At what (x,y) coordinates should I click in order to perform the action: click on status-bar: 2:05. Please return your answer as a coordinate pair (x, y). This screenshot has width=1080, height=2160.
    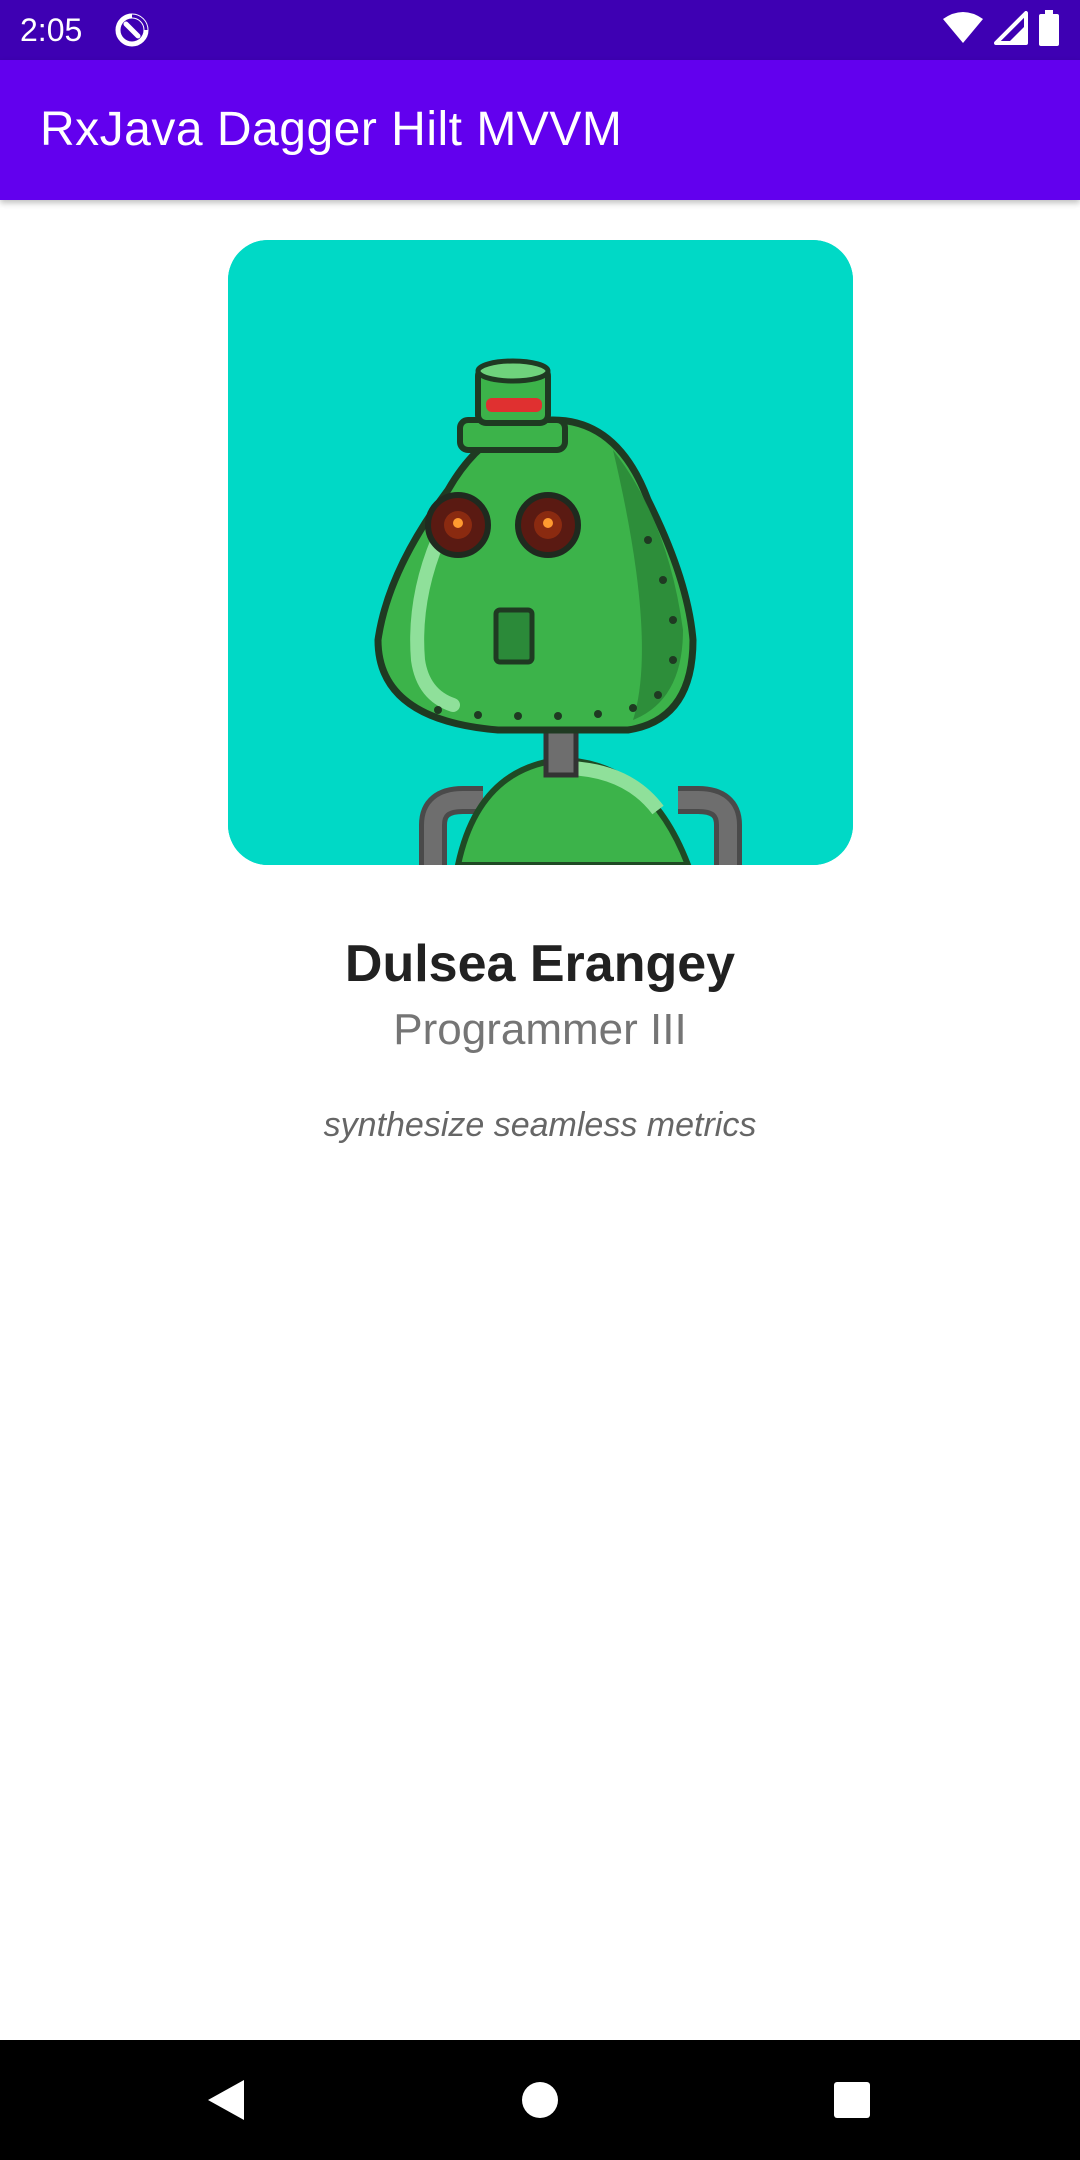
    Looking at the image, I should click on (540, 30).